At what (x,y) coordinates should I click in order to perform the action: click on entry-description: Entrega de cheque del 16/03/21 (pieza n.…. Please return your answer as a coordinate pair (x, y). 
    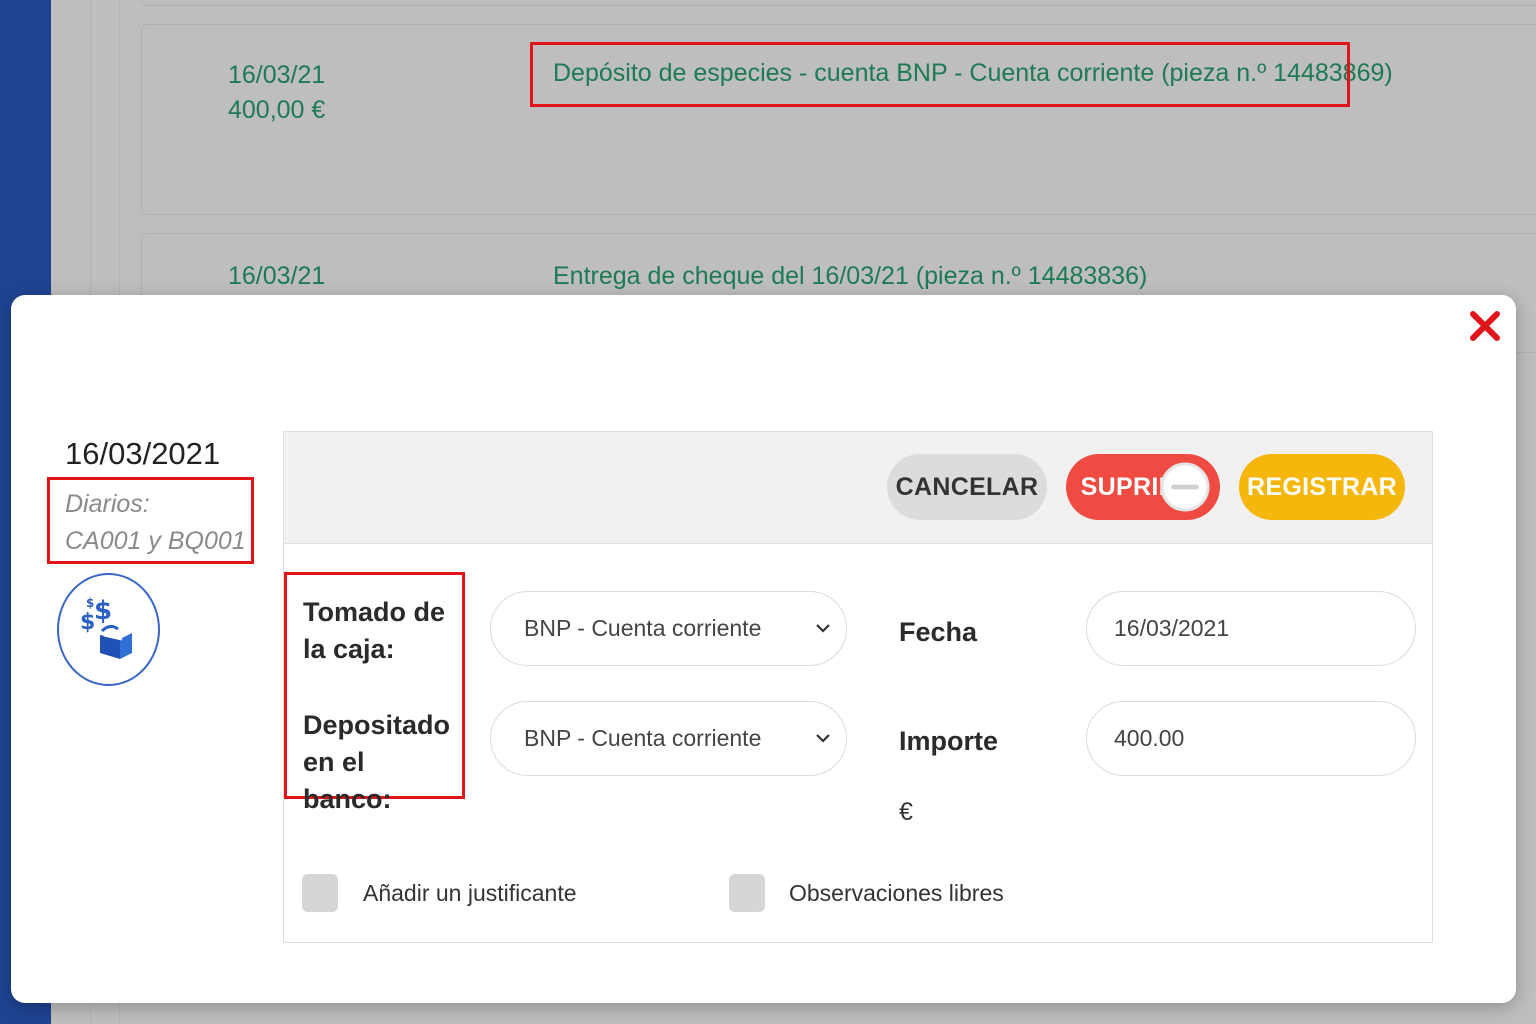
    Looking at the image, I should click on (850, 276).